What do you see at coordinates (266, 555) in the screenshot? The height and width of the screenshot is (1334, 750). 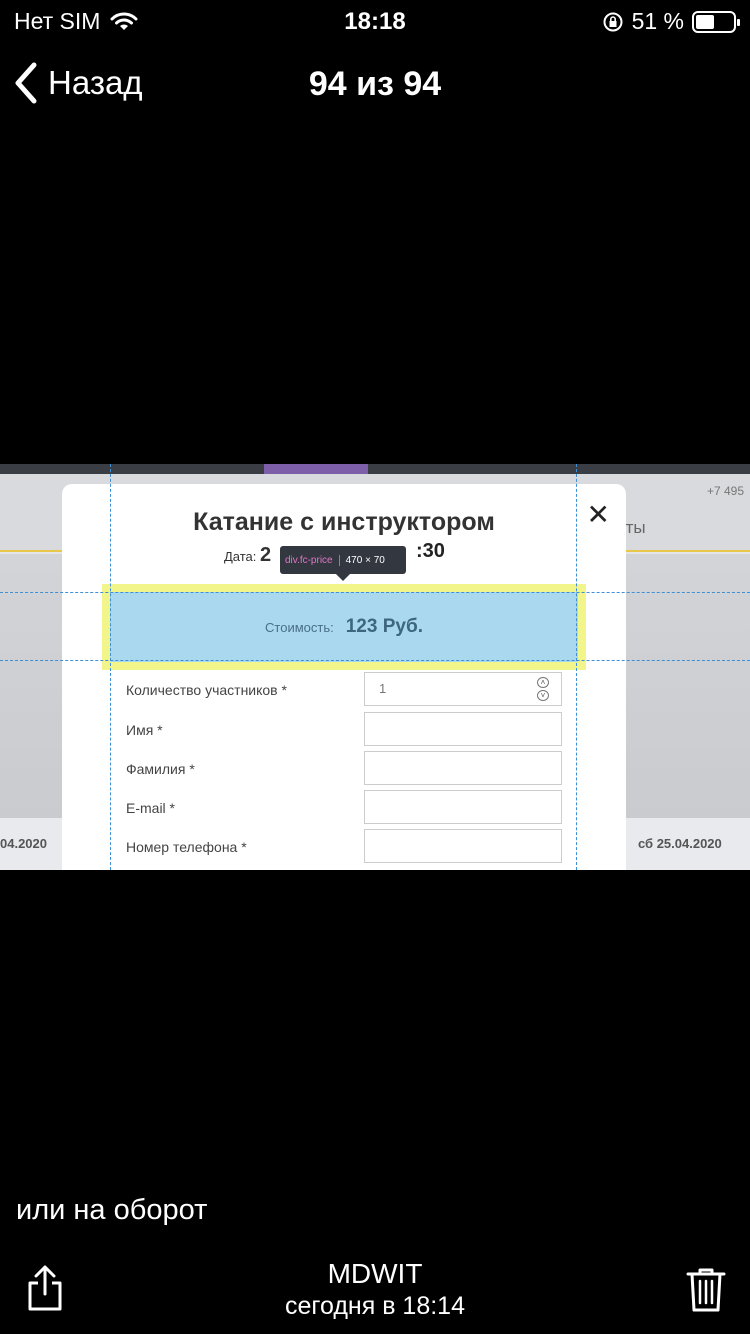 I see `date-value-start: 2` at bounding box center [266, 555].